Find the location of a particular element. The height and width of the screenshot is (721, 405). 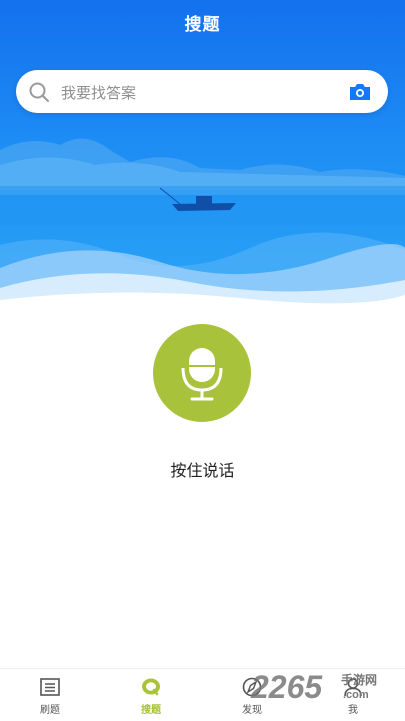

search-icon is located at coordinates (39, 92).